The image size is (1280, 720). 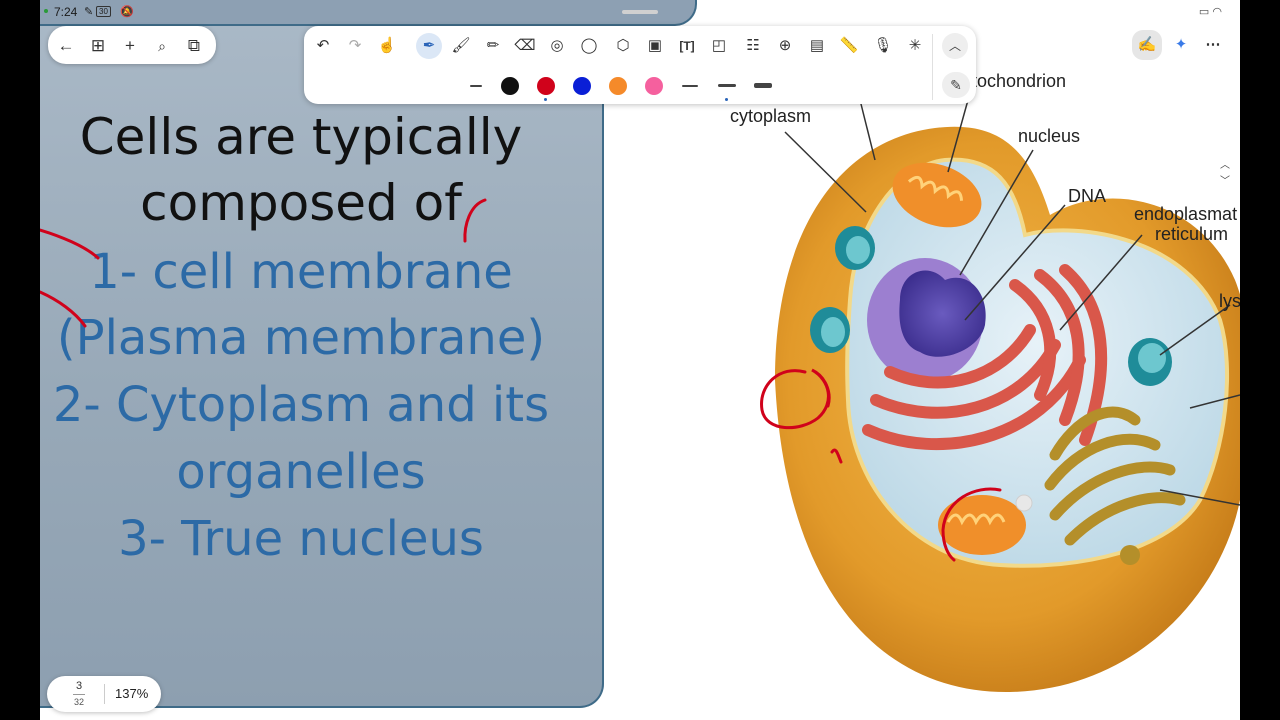 What do you see at coordinates (103, 11) in the screenshot?
I see `notification-badge: 30` at bounding box center [103, 11].